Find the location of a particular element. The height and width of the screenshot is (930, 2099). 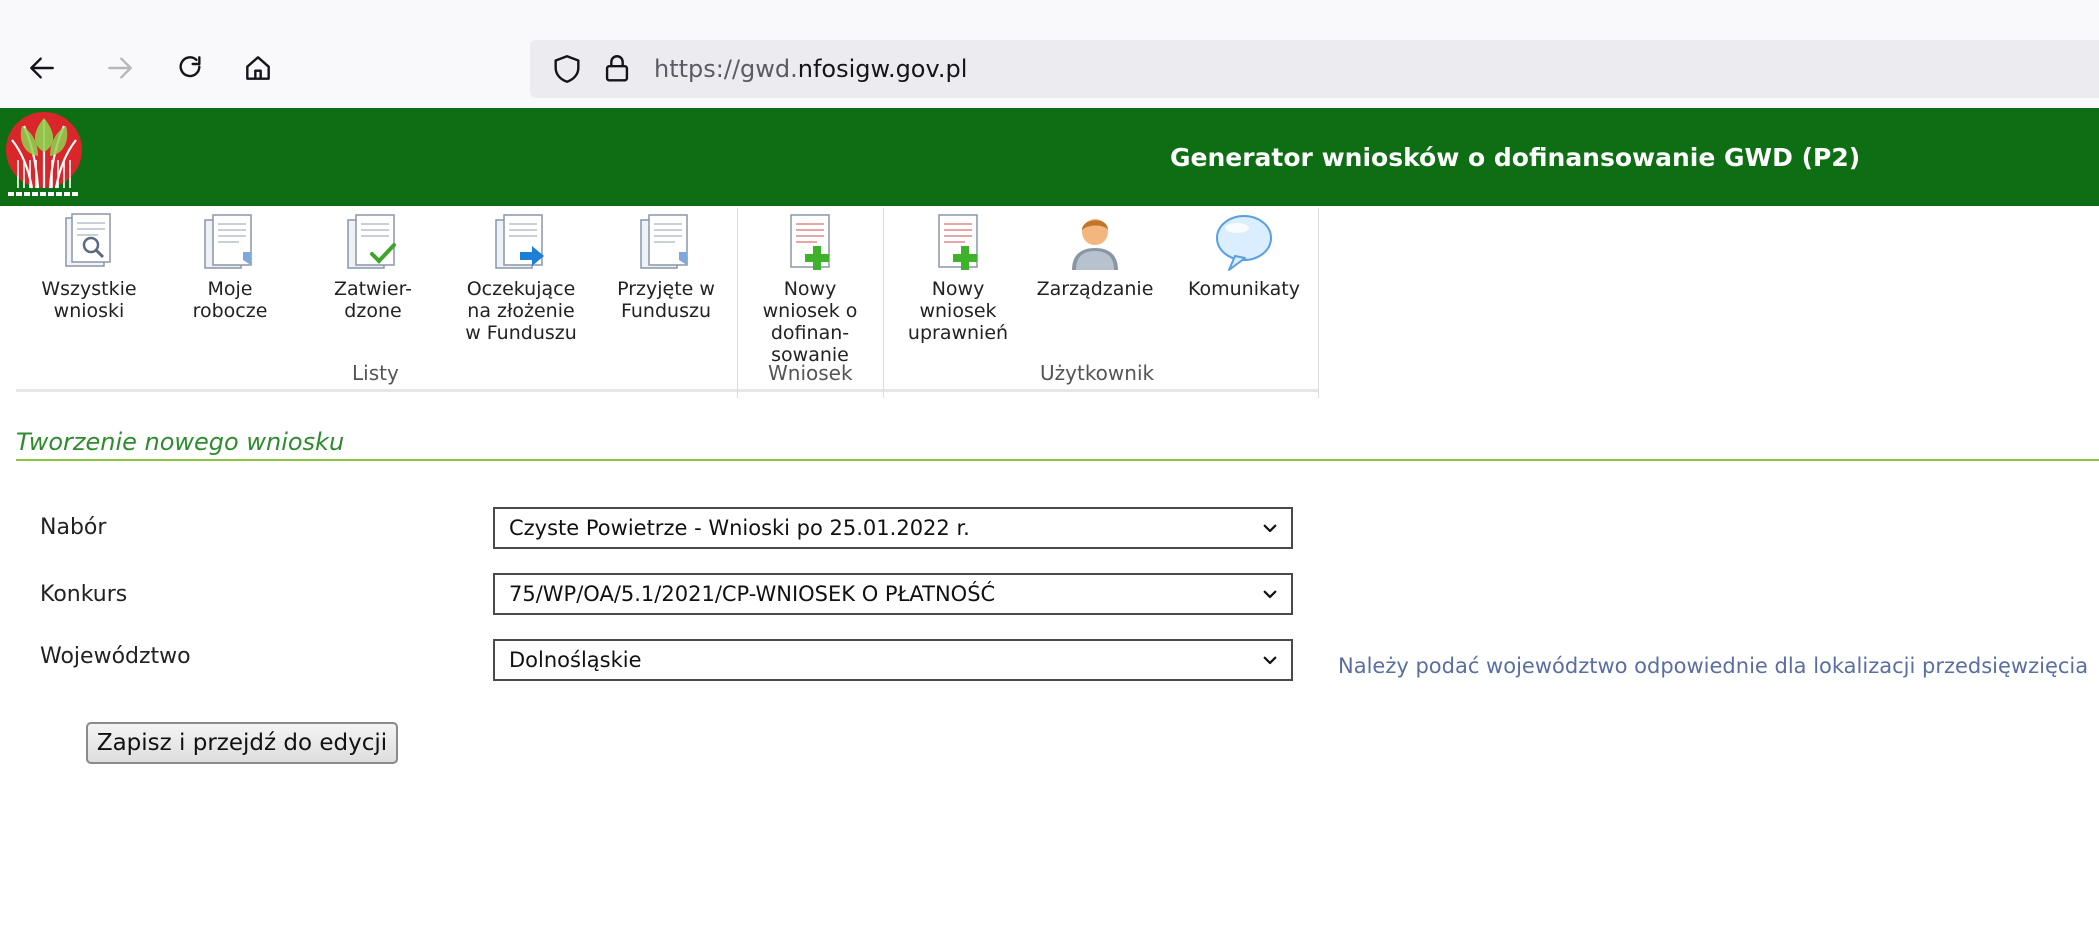

field-label-wojewodztwo: Województwo is located at coordinates (115, 656).